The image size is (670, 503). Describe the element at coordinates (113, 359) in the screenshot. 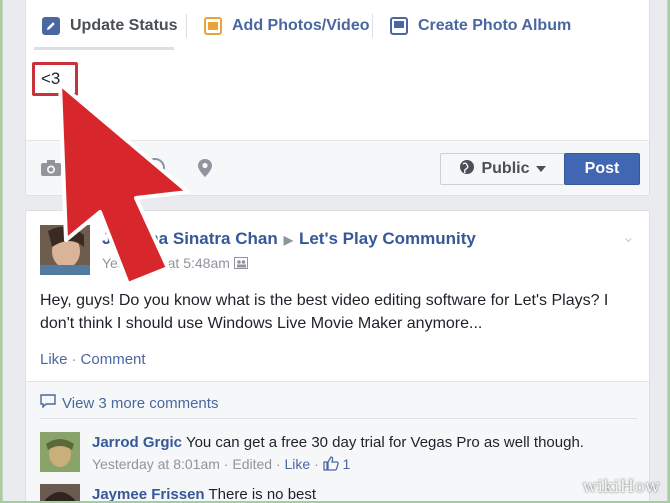

I see `comment-link: Comment` at that location.